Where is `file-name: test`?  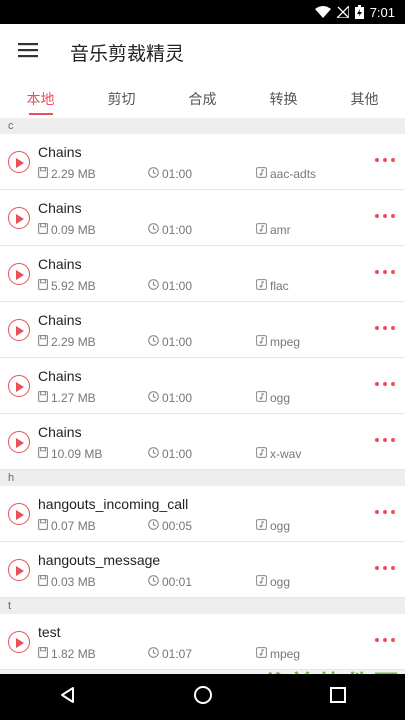
file-name: test is located at coordinates (49, 632).